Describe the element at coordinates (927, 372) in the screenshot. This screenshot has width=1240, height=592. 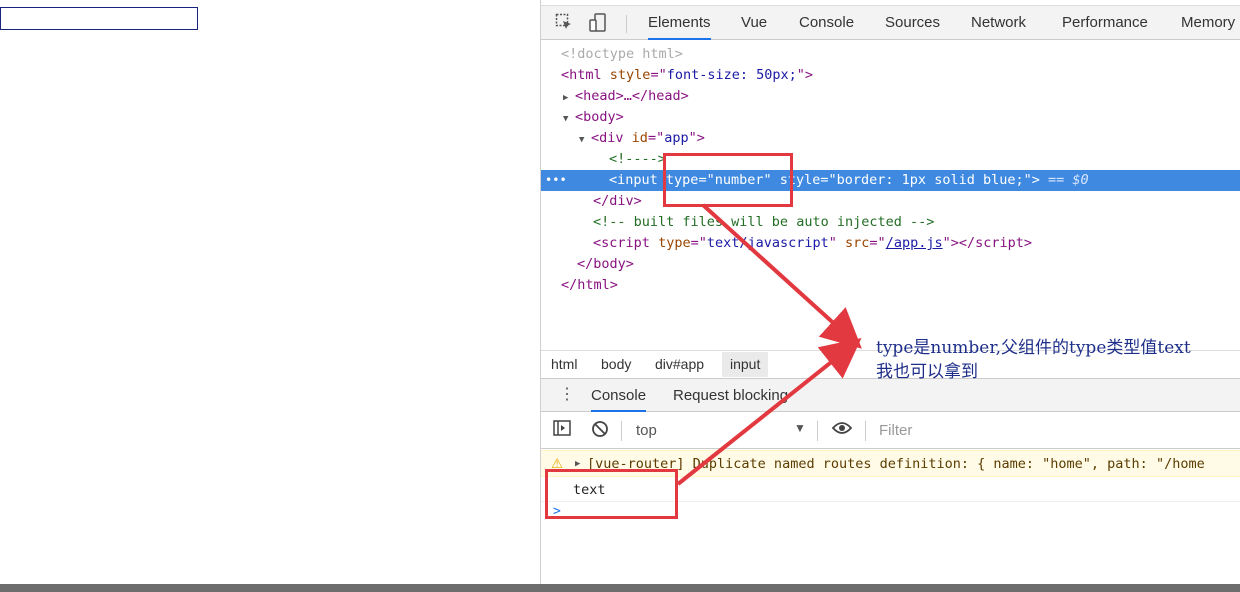
I see `annotation-line-2: 我也可以拿到` at that location.